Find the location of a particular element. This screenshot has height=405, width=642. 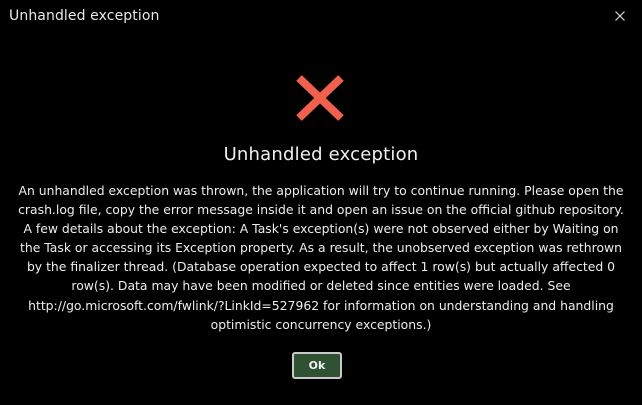

close-button is located at coordinates (620, 16).